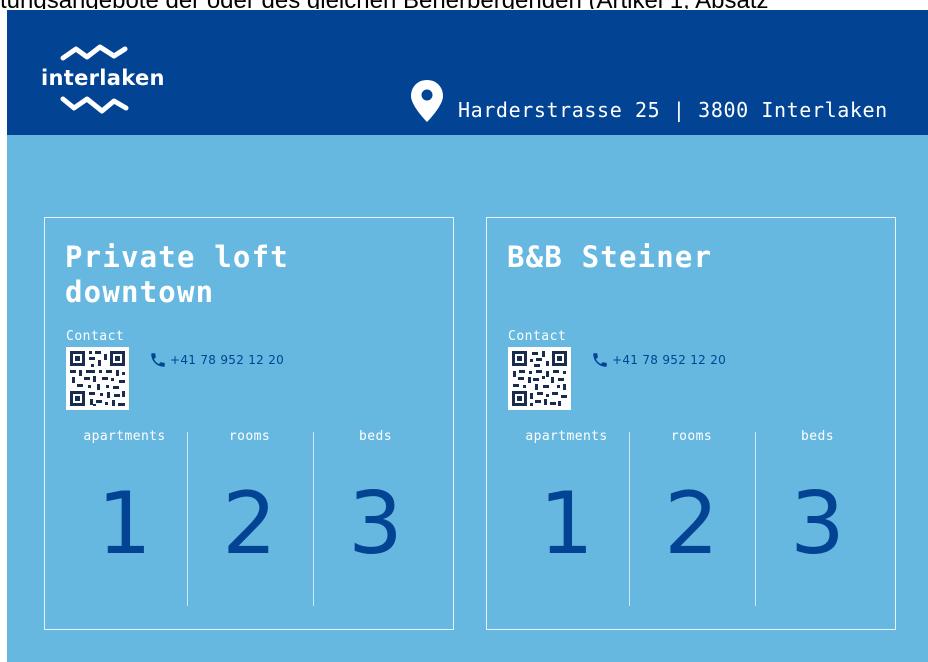 The width and height of the screenshot is (928, 662). Describe the element at coordinates (675, 4) in the screenshot. I see `top-text-rest: (Artikel 1, Absatz` at that location.